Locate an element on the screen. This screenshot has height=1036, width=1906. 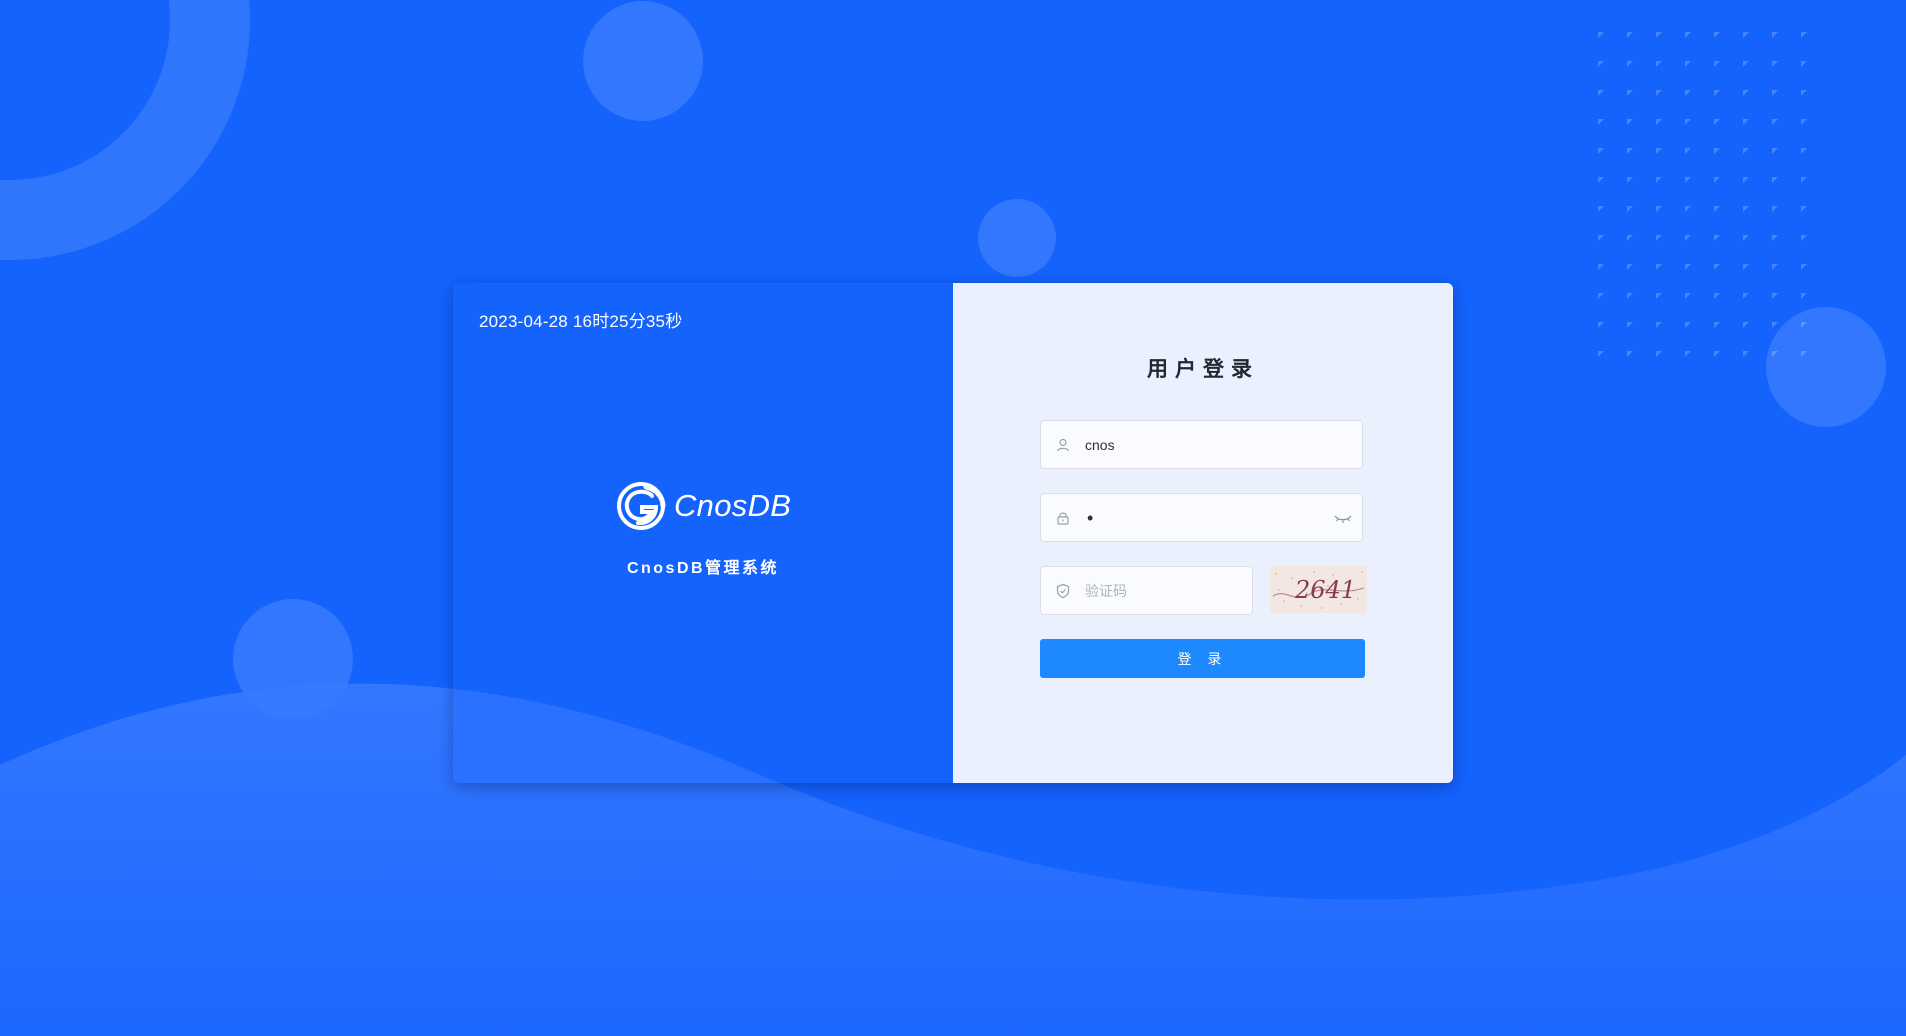
login-title: 用户登录 is located at coordinates (1203, 369).